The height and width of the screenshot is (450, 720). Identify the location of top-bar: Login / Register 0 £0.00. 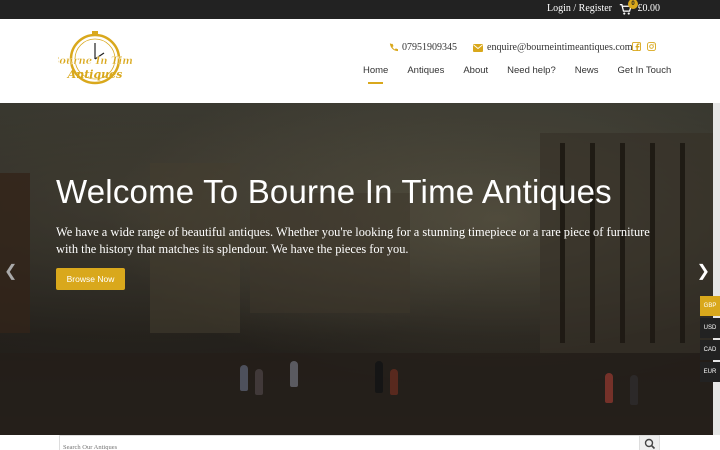
(360, 9).